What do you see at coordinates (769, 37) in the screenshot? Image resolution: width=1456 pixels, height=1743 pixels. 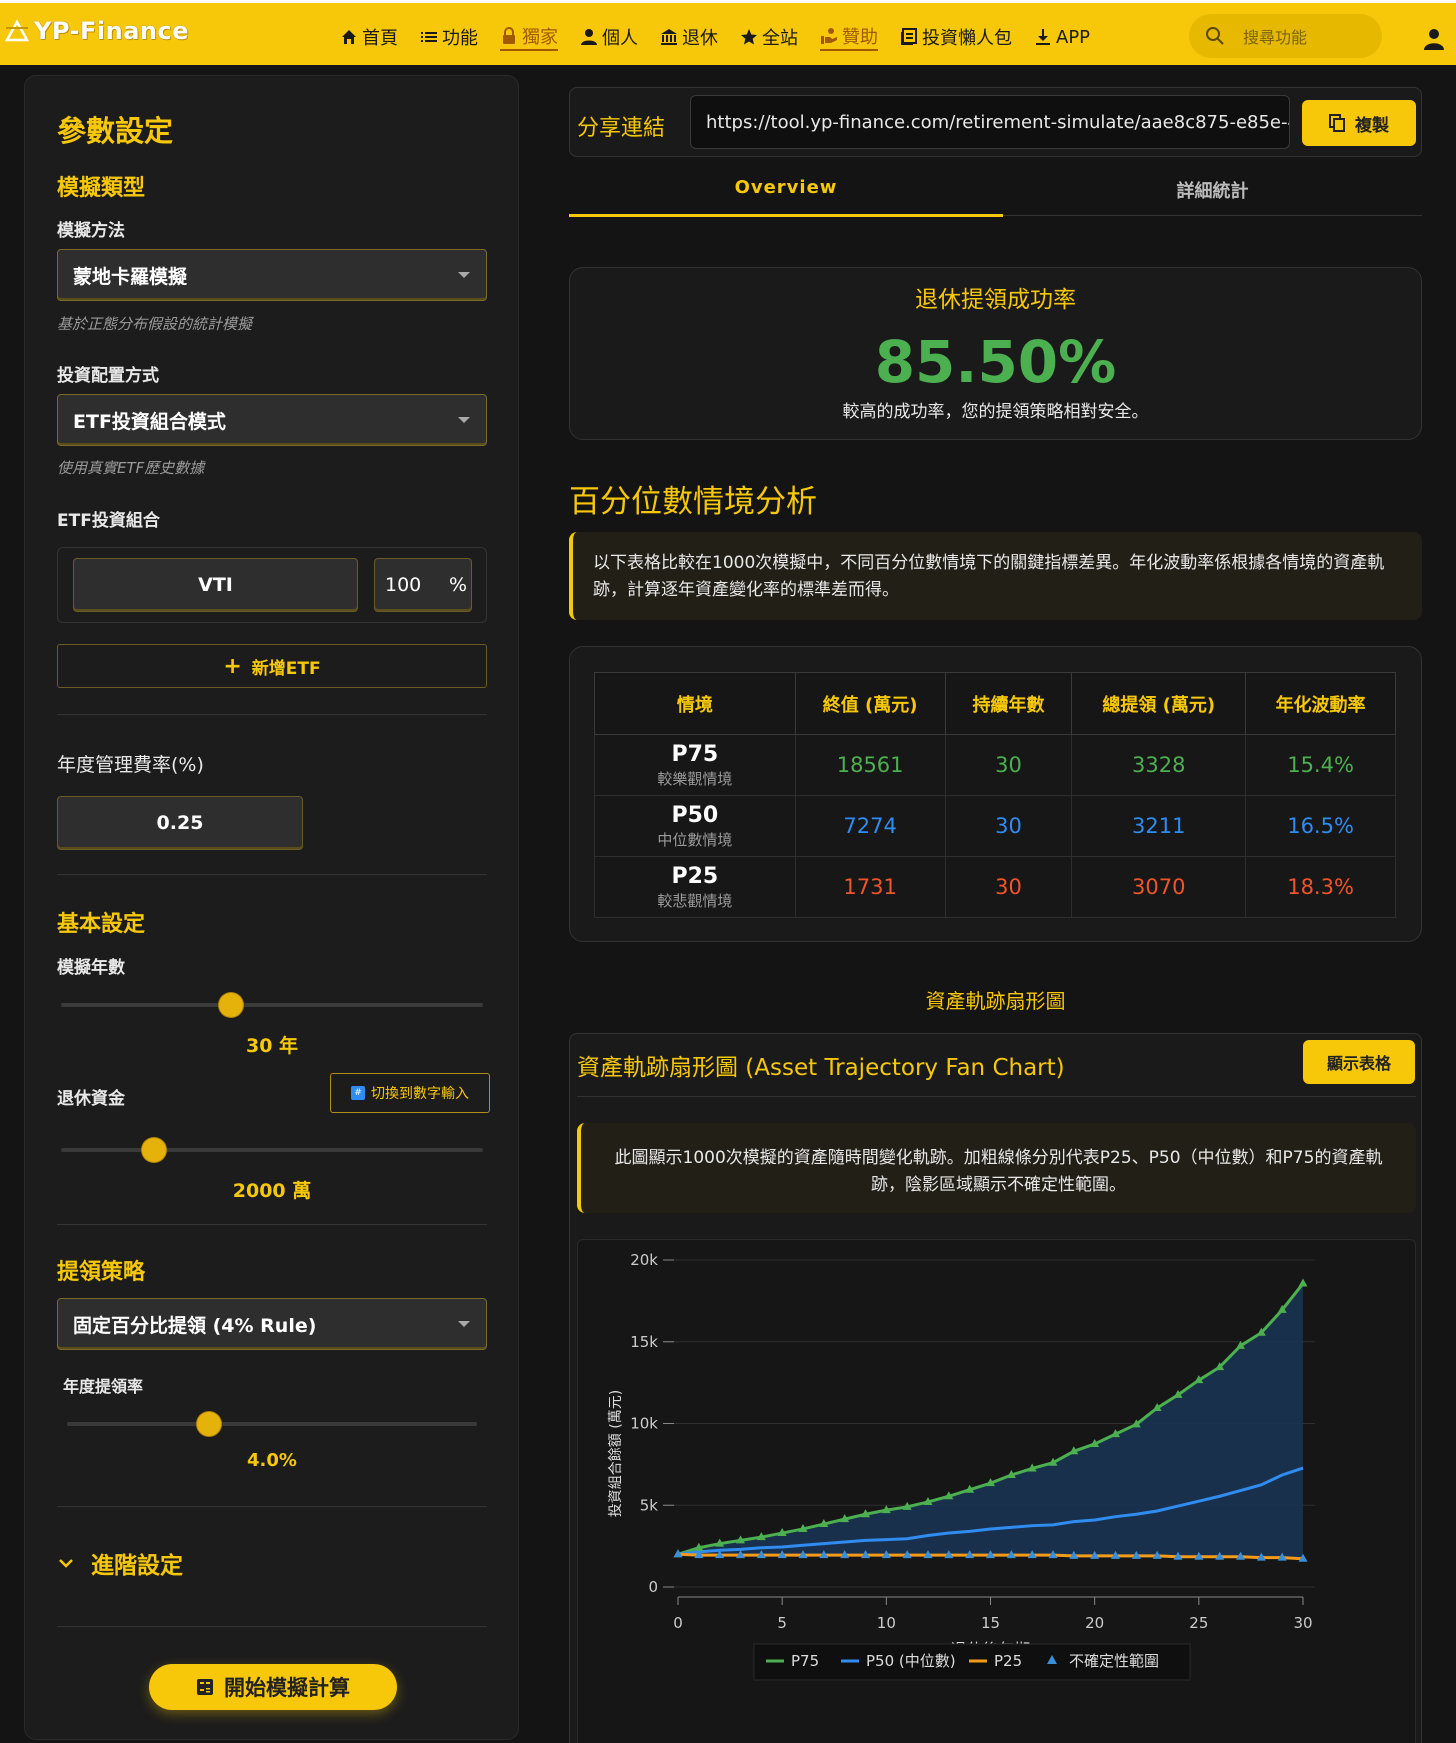 I see `nav-item-site: 全站` at bounding box center [769, 37].